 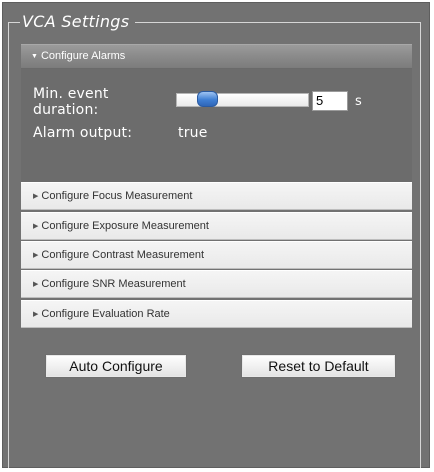 I want to click on configure-snr-measurement-header: ▶ Configure SNR Measurement, so click(x=216, y=284).